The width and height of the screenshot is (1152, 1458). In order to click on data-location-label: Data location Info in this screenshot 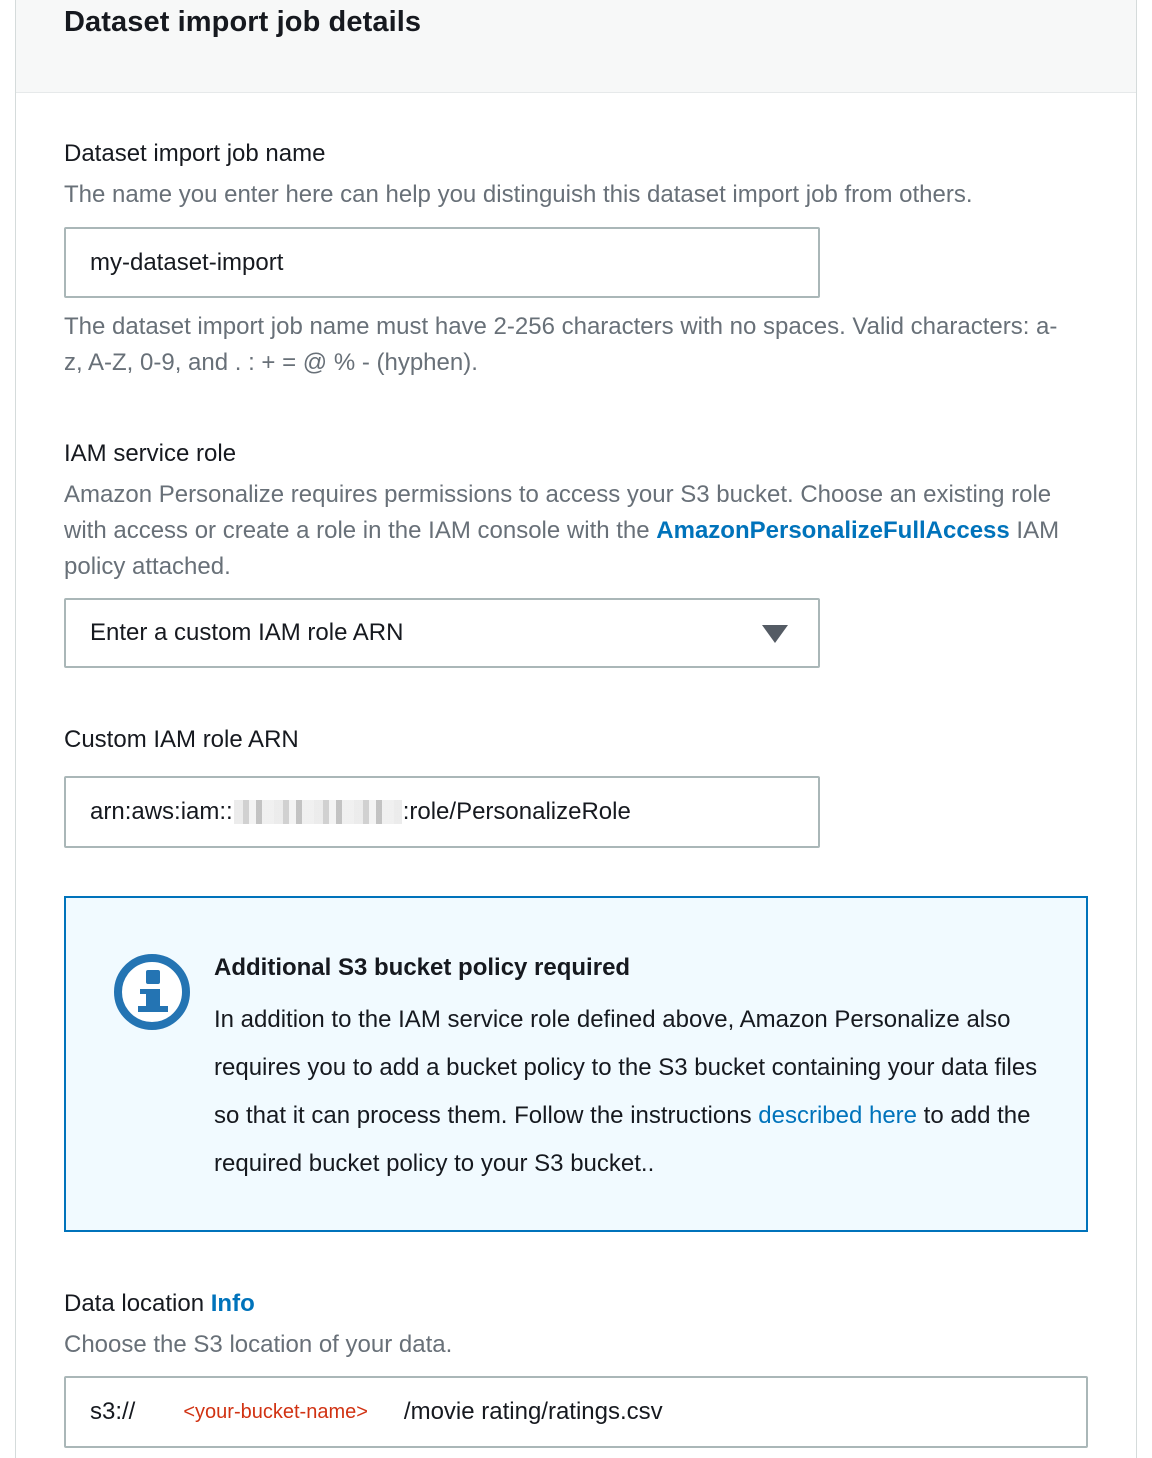, I will do `click(159, 1304)`.